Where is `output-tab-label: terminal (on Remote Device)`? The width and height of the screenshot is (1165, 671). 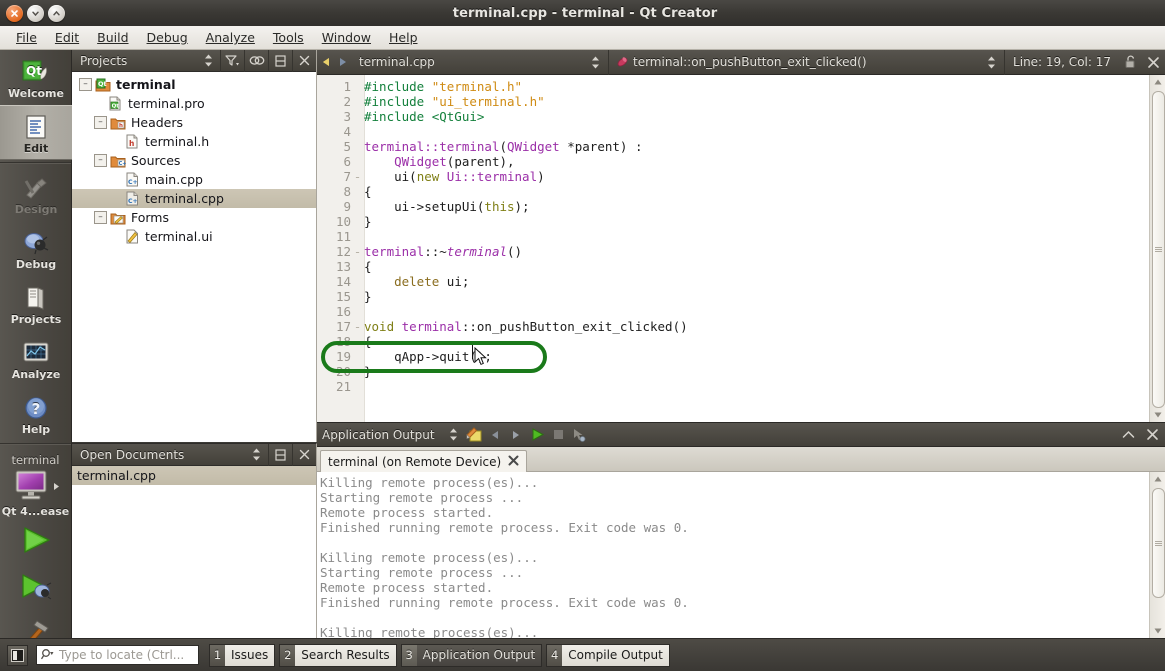
output-tab-label: terminal (on Remote Device) is located at coordinates (415, 462).